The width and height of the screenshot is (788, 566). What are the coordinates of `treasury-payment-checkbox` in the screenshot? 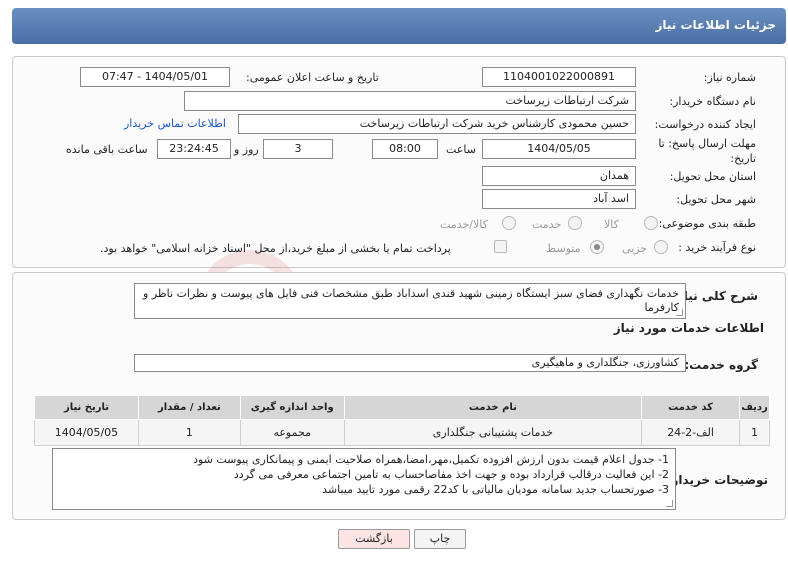 It's located at (500, 246).